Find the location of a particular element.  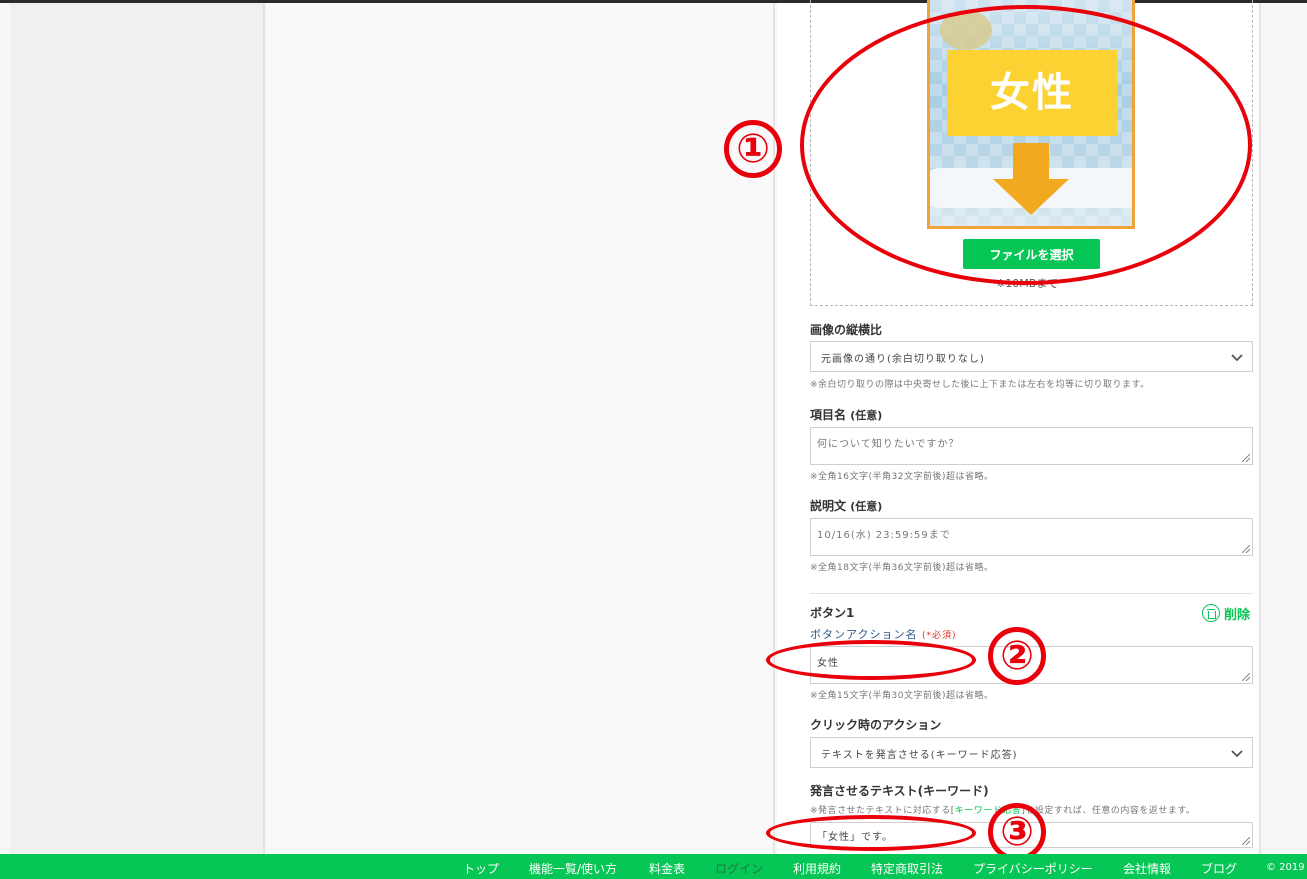

speech-text-label: 発言させるテキスト(キーワード) is located at coordinates (899, 791).